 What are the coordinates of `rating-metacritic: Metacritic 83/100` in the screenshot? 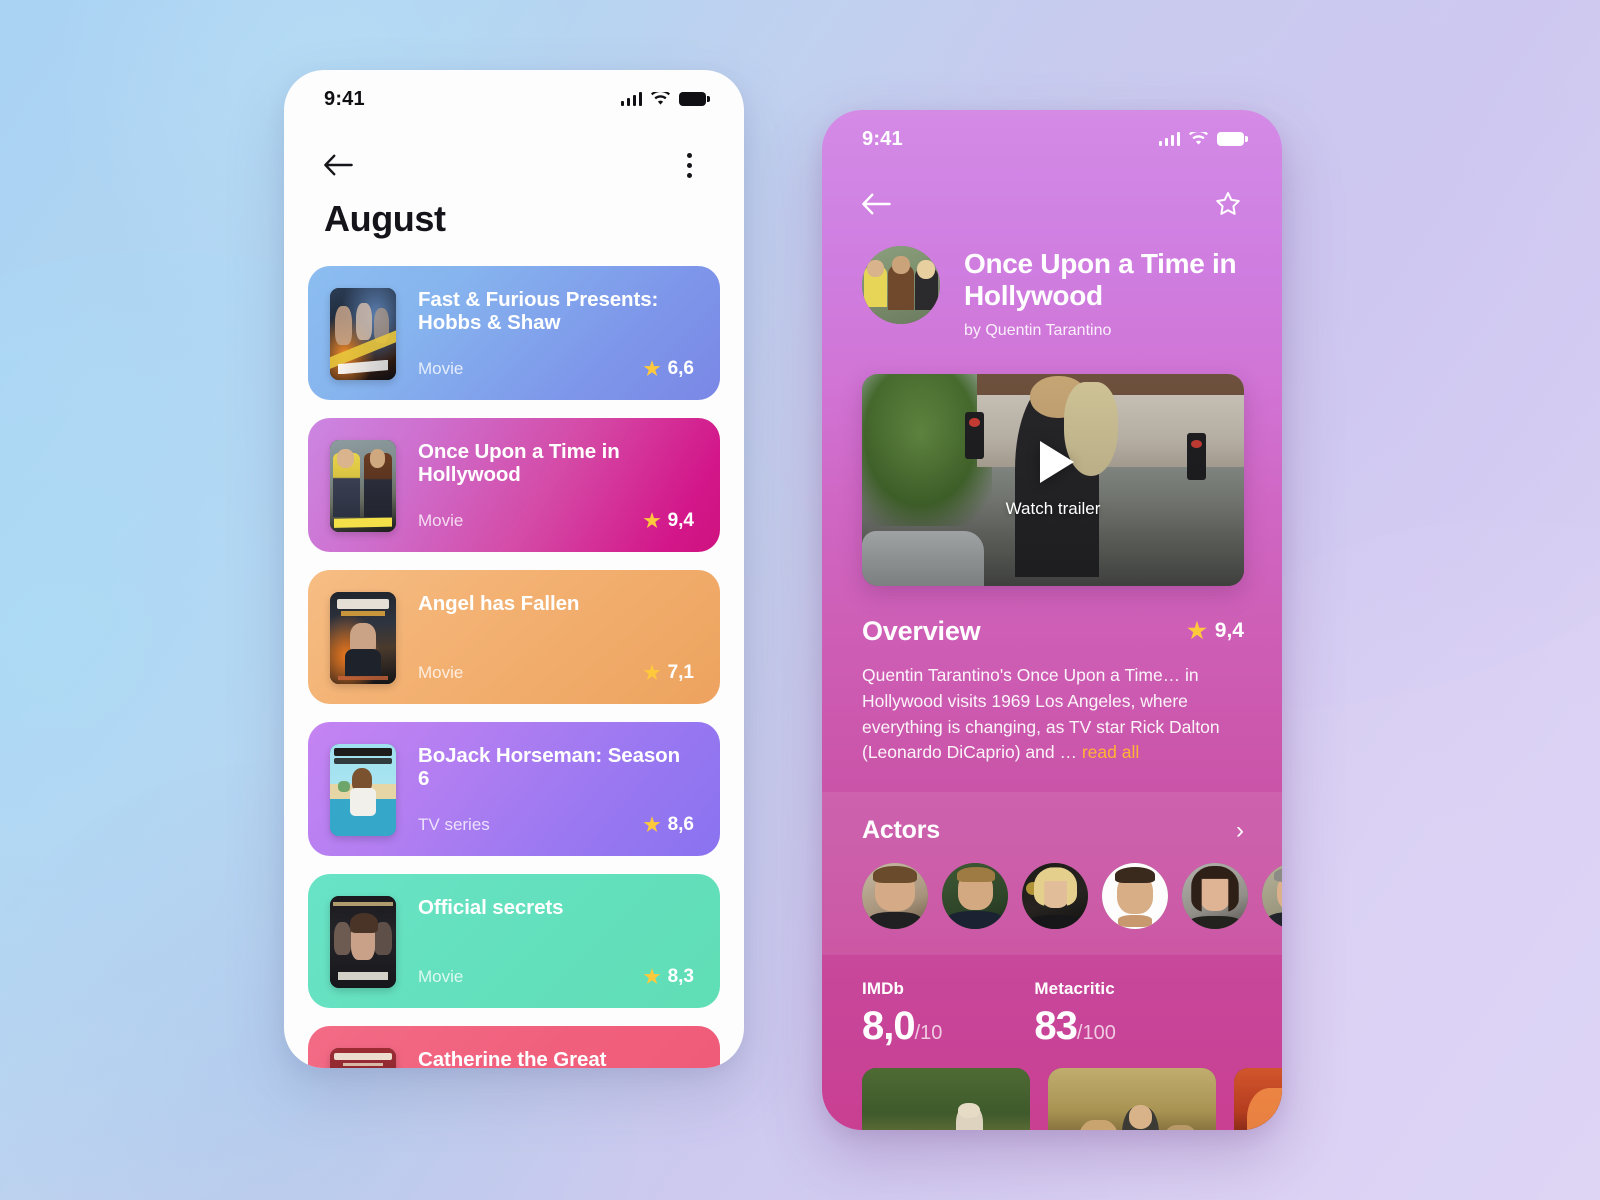 It's located at (1074, 1012).